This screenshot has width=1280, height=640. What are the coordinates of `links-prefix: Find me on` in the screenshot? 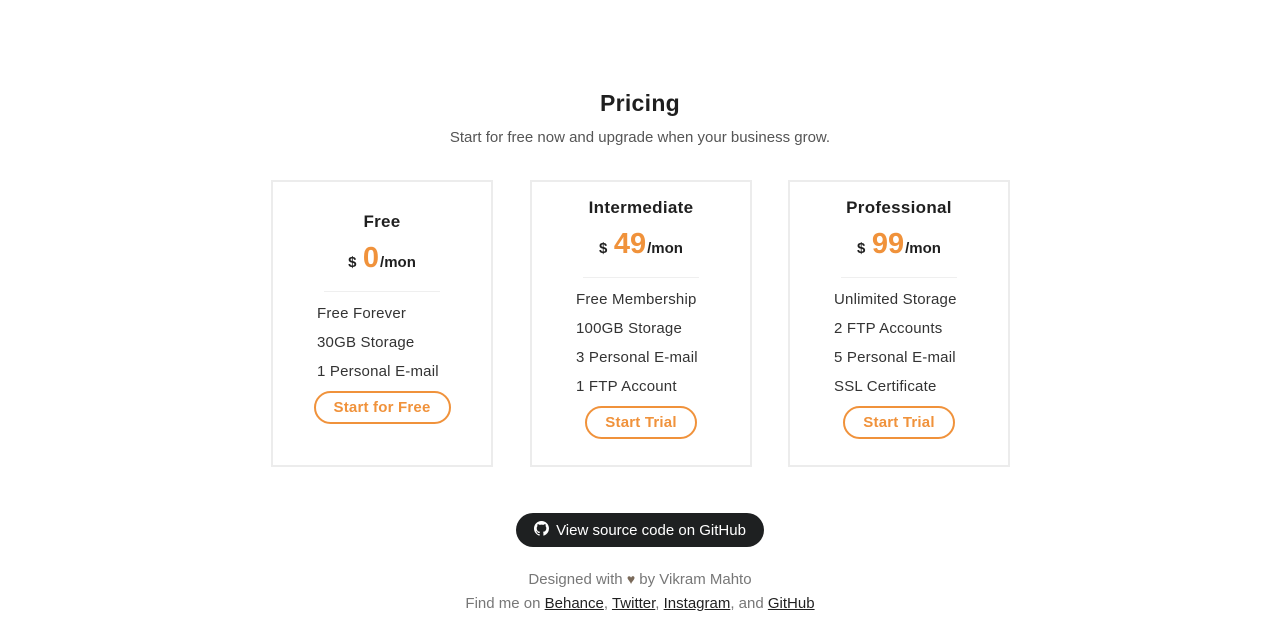 It's located at (503, 603).